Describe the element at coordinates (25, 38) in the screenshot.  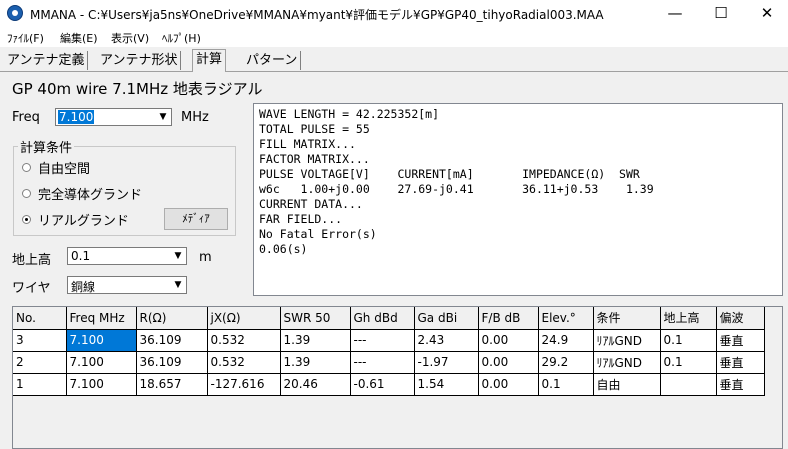
I see `menu-file: ﾌｧｲﾙ(F)` at that location.